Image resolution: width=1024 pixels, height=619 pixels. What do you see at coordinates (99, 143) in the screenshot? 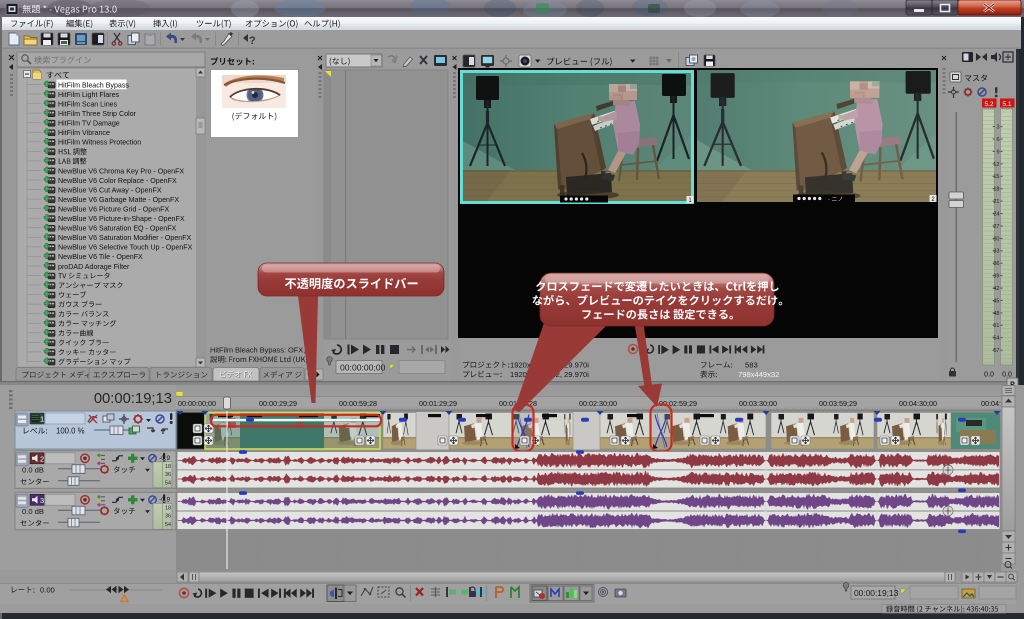
I see `svg-text: HitFilm Witness Protection` at bounding box center [99, 143].